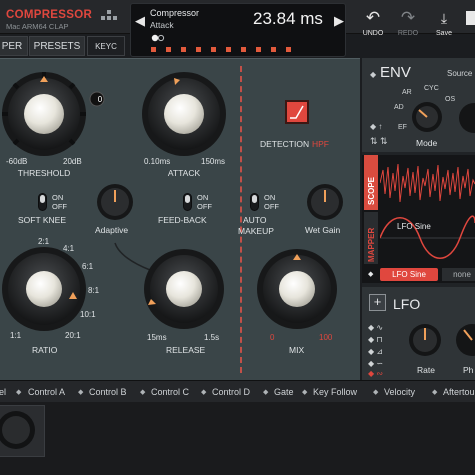  I want to click on wet-gain-knob, so click(325, 202).